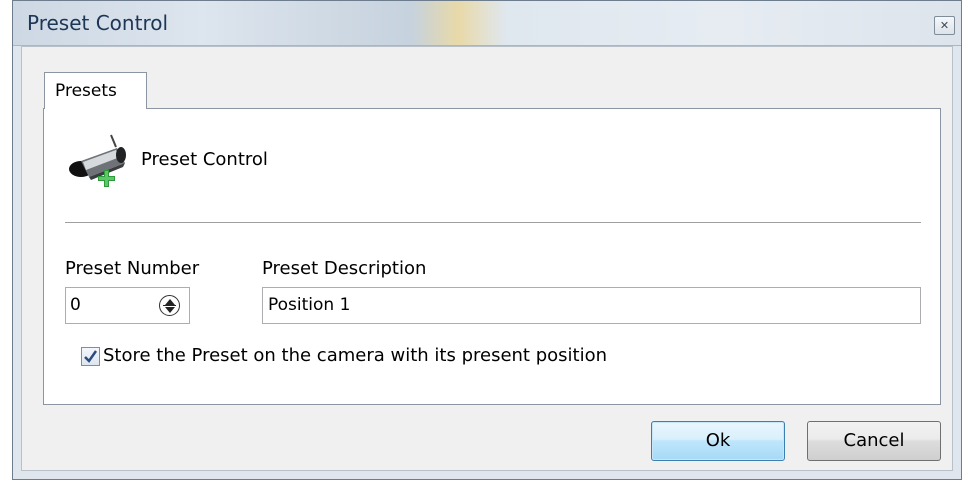 This screenshot has height=485, width=968. Describe the element at coordinates (493, 222) in the screenshot. I see `separator` at that location.